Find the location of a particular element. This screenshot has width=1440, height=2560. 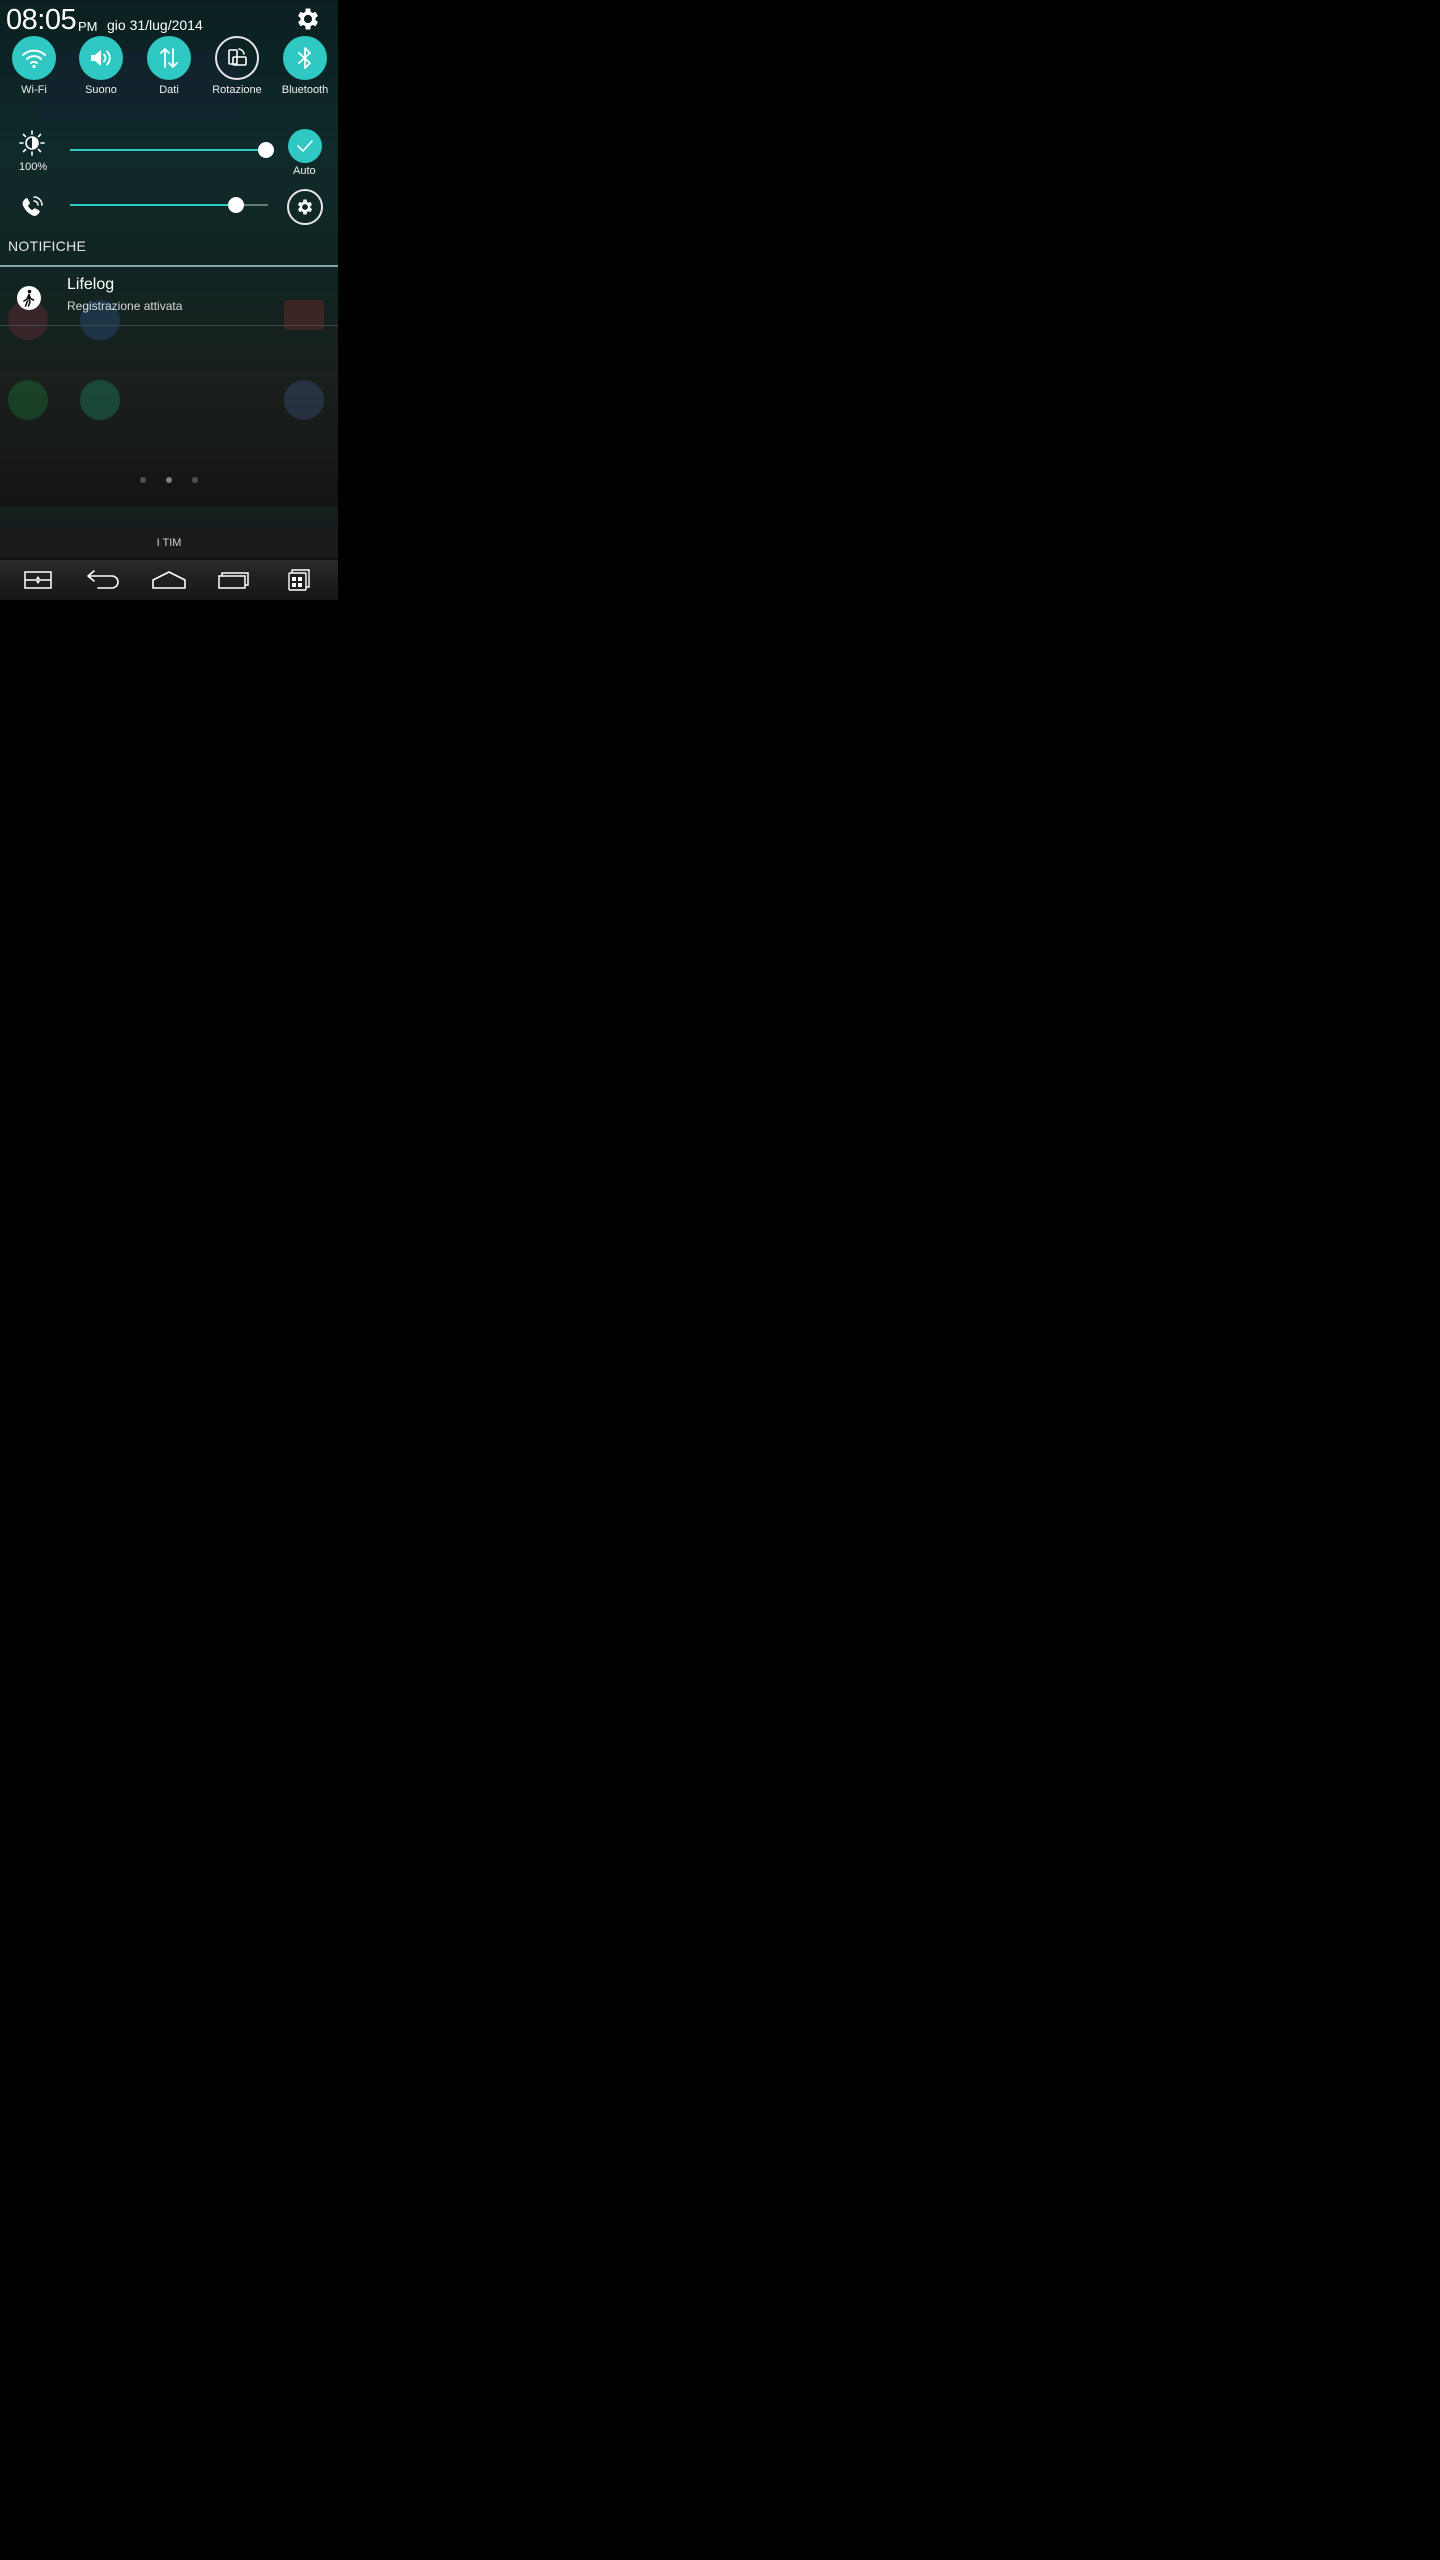

ringtone-volume-slider is located at coordinates (169, 205).